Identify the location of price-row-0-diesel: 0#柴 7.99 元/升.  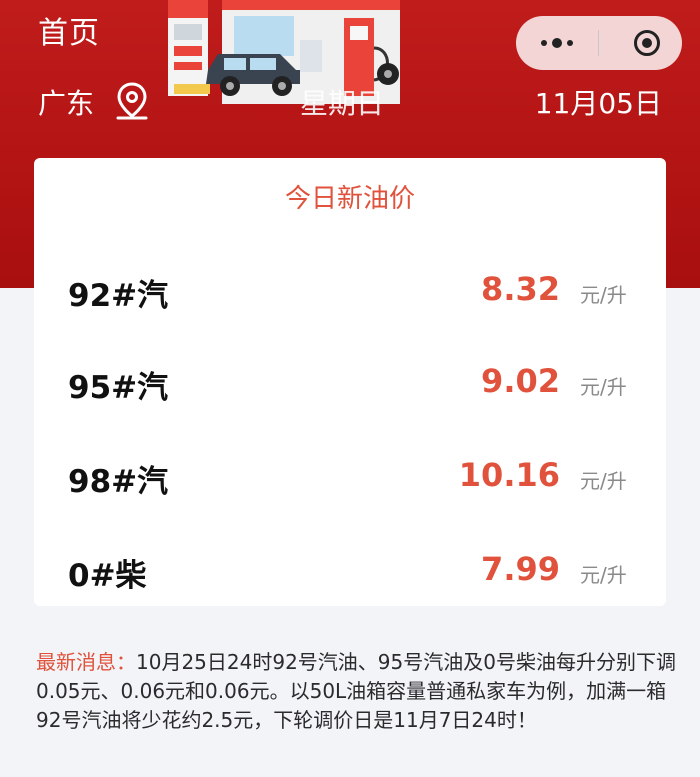
(350, 570).